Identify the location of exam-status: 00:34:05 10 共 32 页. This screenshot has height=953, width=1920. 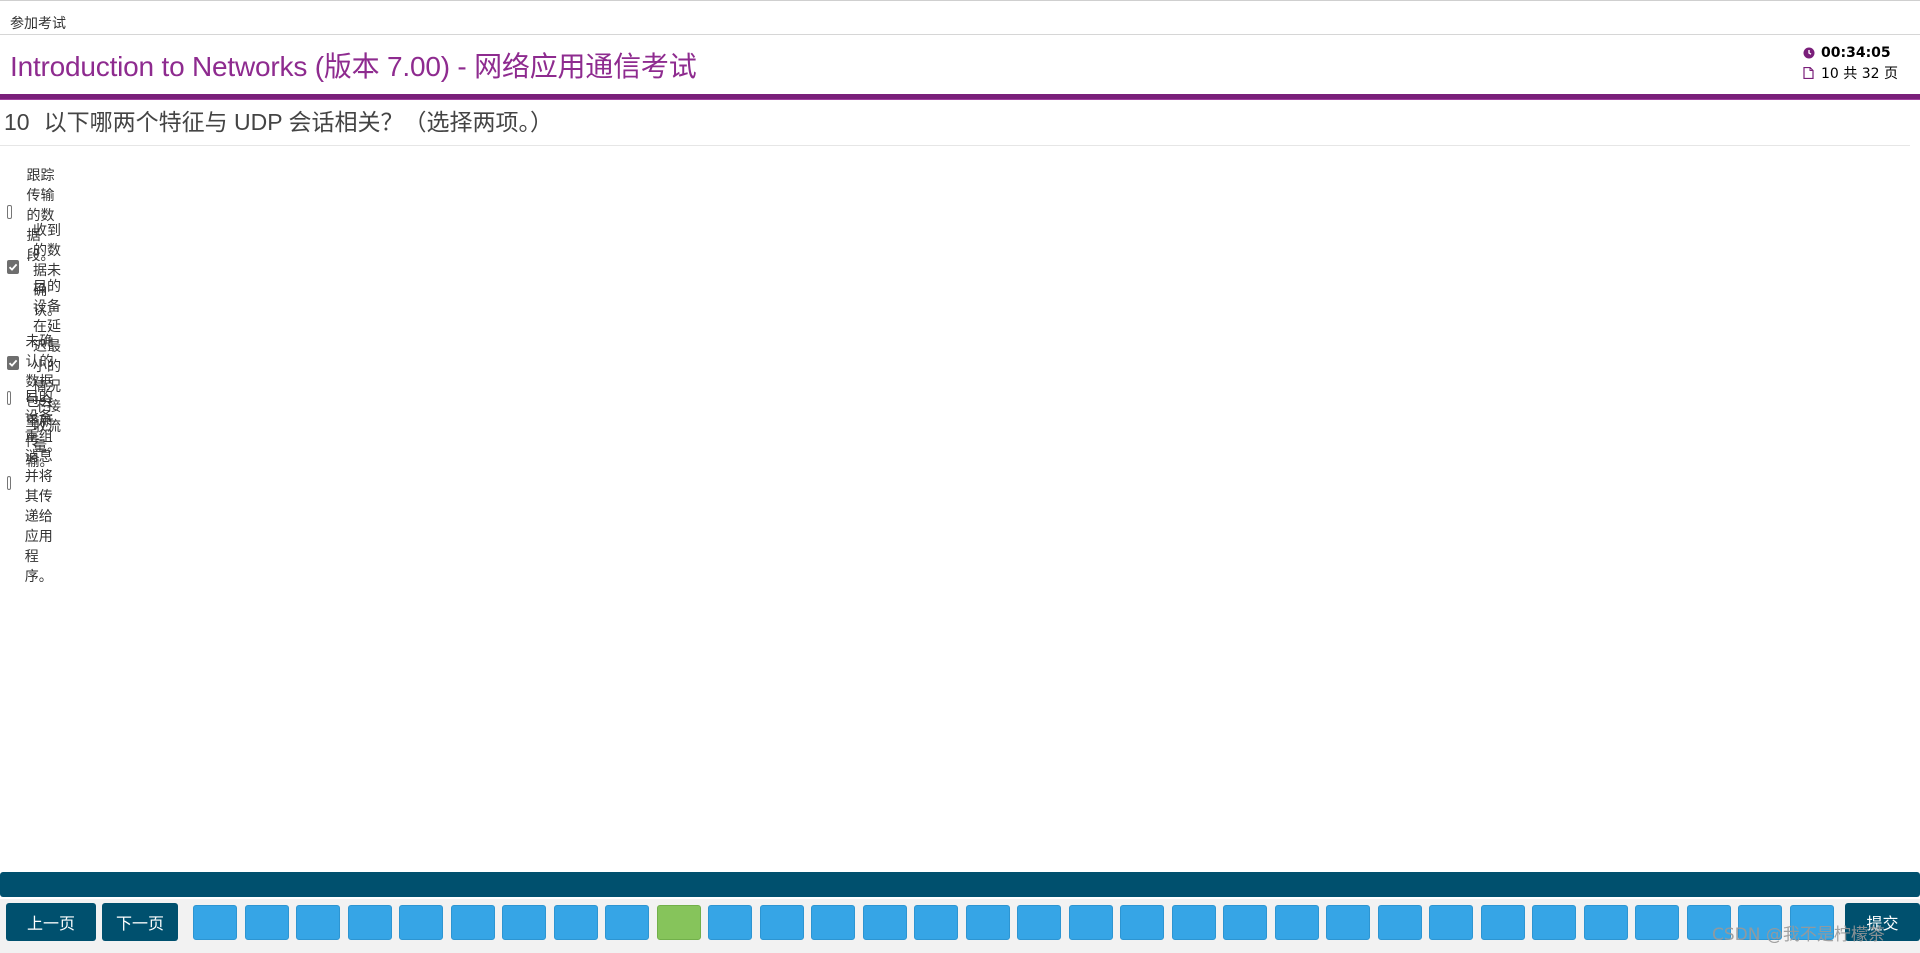
(1850, 63).